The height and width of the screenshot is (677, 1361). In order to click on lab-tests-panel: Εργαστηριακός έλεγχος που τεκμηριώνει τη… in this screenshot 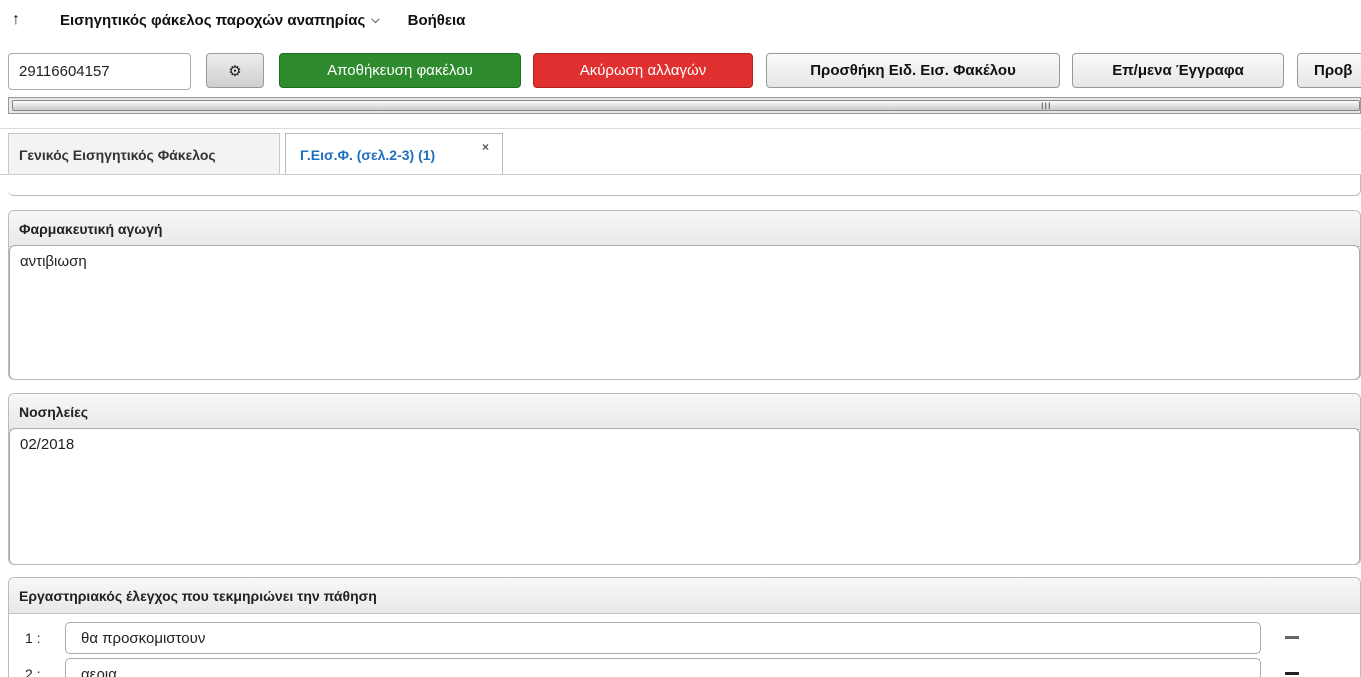, I will do `click(684, 627)`.